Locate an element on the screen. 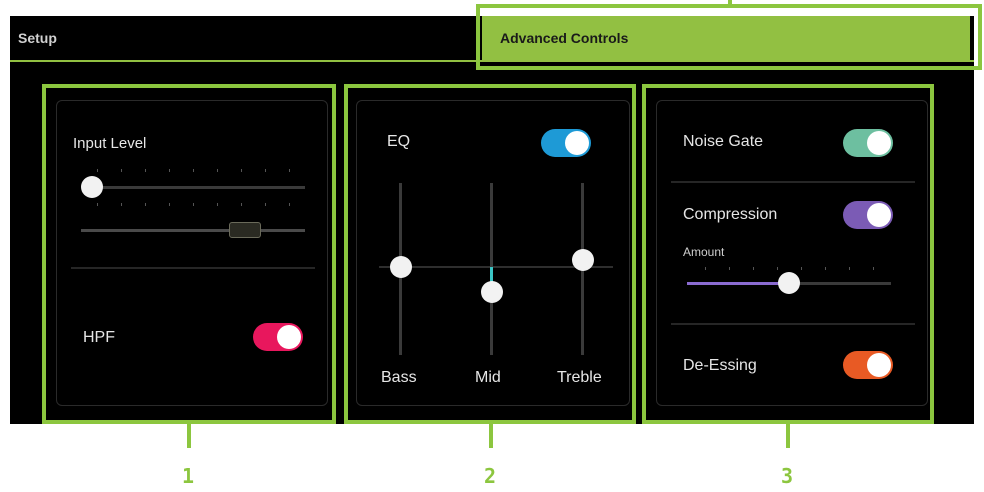  callout-top-leader is located at coordinates (730, 3).